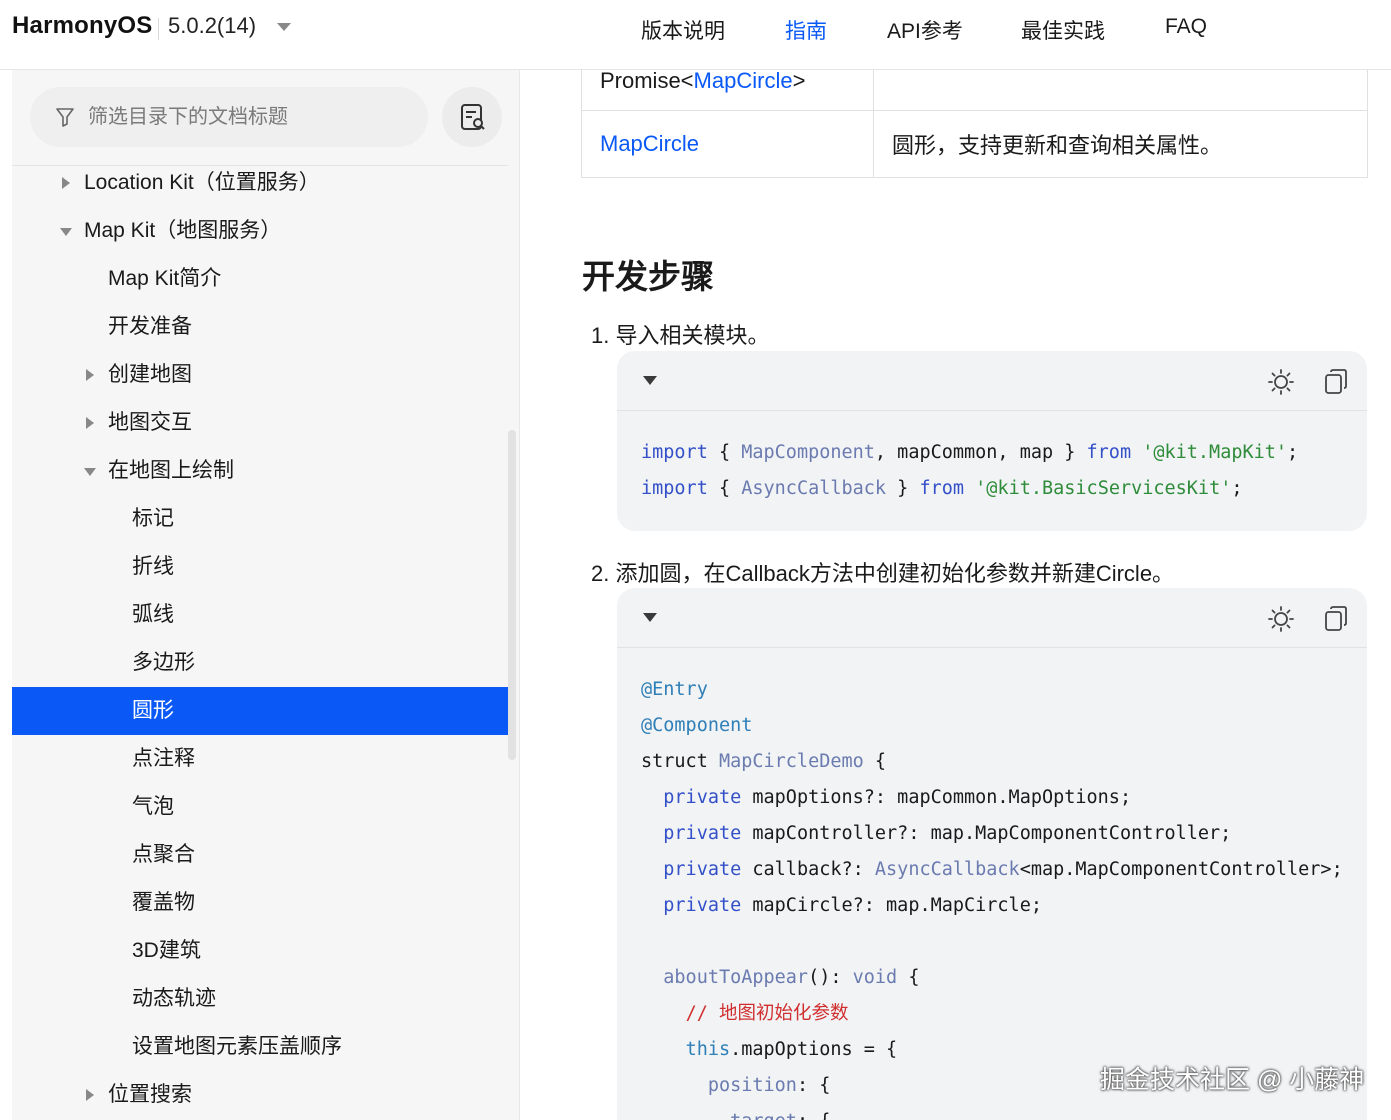 The width and height of the screenshot is (1391, 1120). What do you see at coordinates (165, 278) in the screenshot?
I see `sidebar-item-label: Map Kit简介` at bounding box center [165, 278].